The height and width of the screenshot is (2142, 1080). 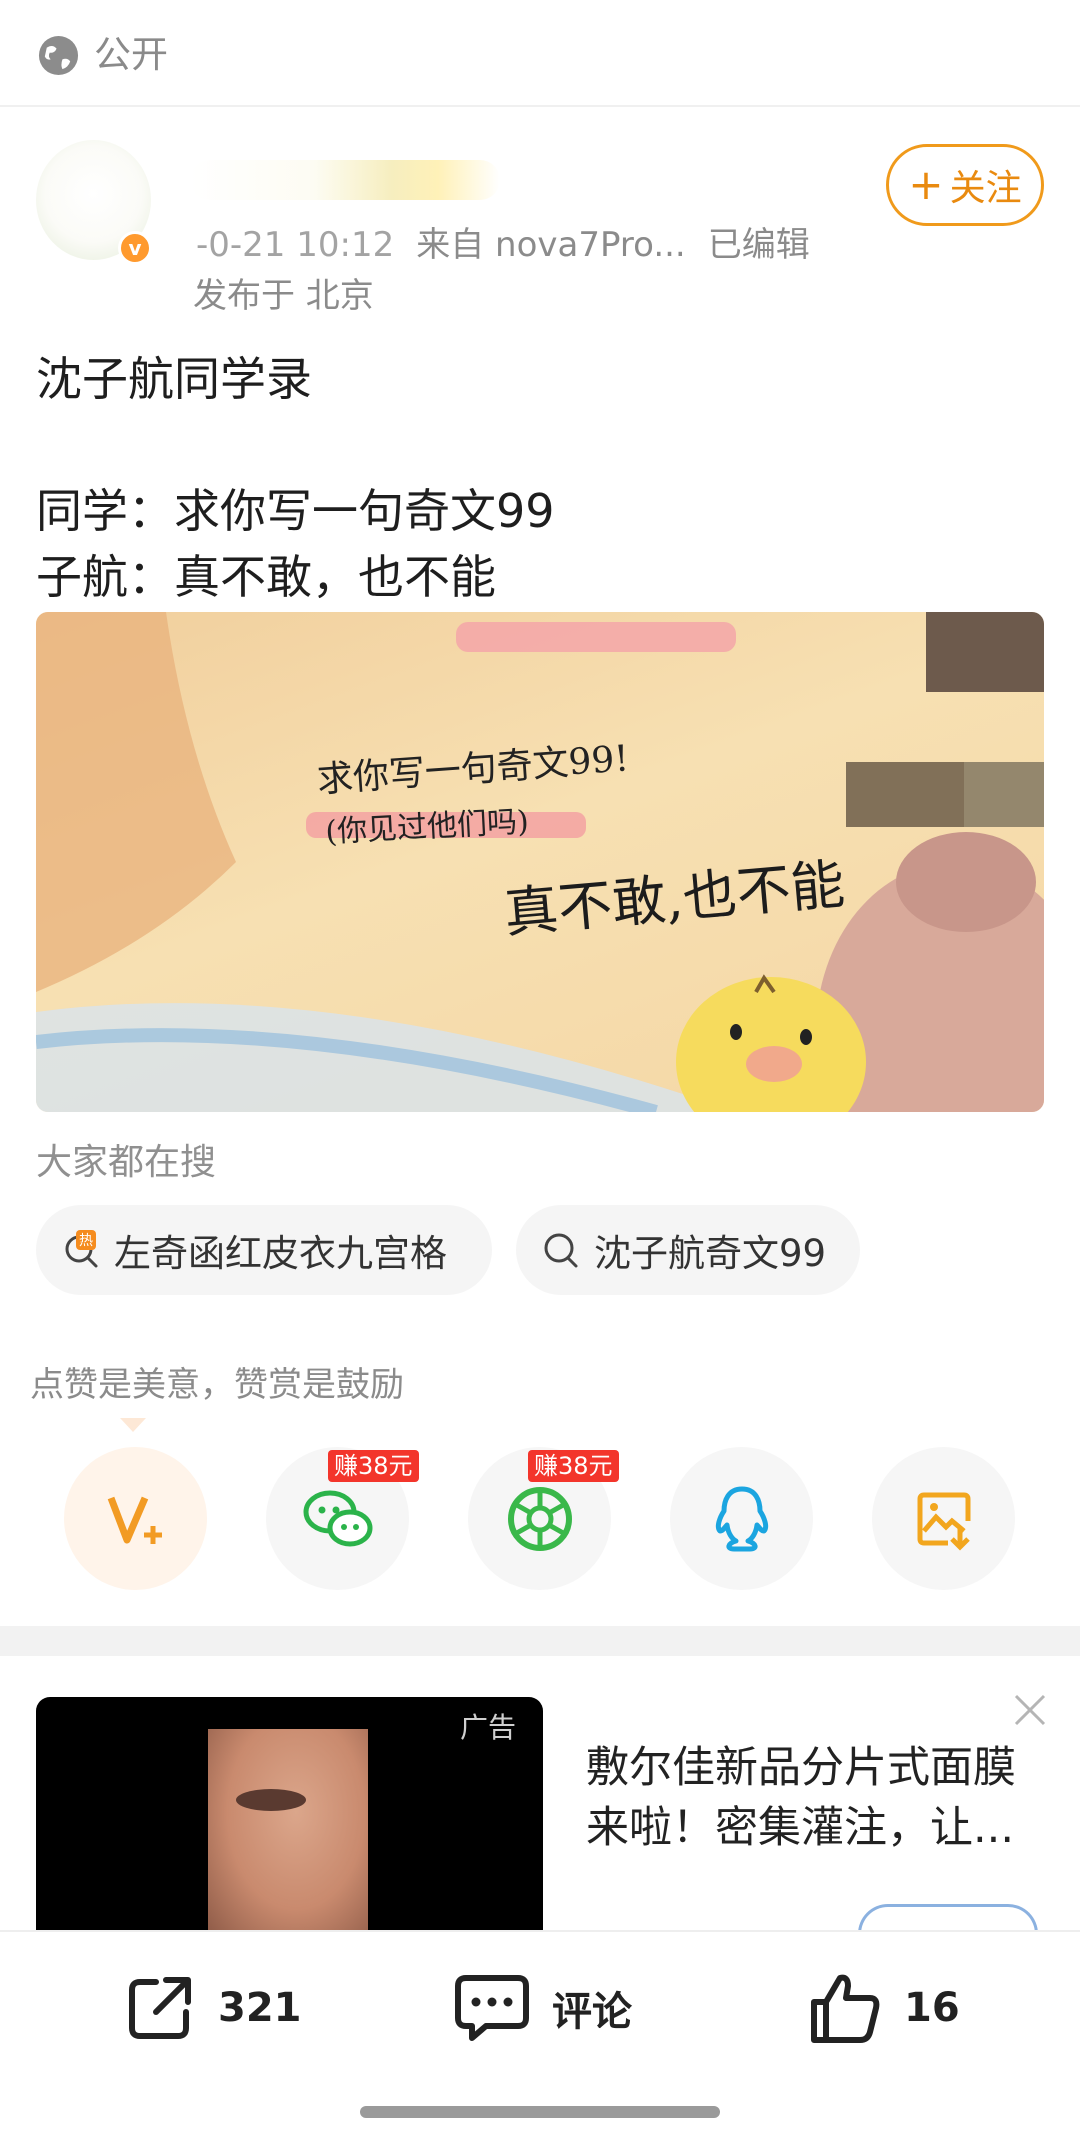 What do you see at coordinates (542, 2008) in the screenshot?
I see `comment-button: 评论` at bounding box center [542, 2008].